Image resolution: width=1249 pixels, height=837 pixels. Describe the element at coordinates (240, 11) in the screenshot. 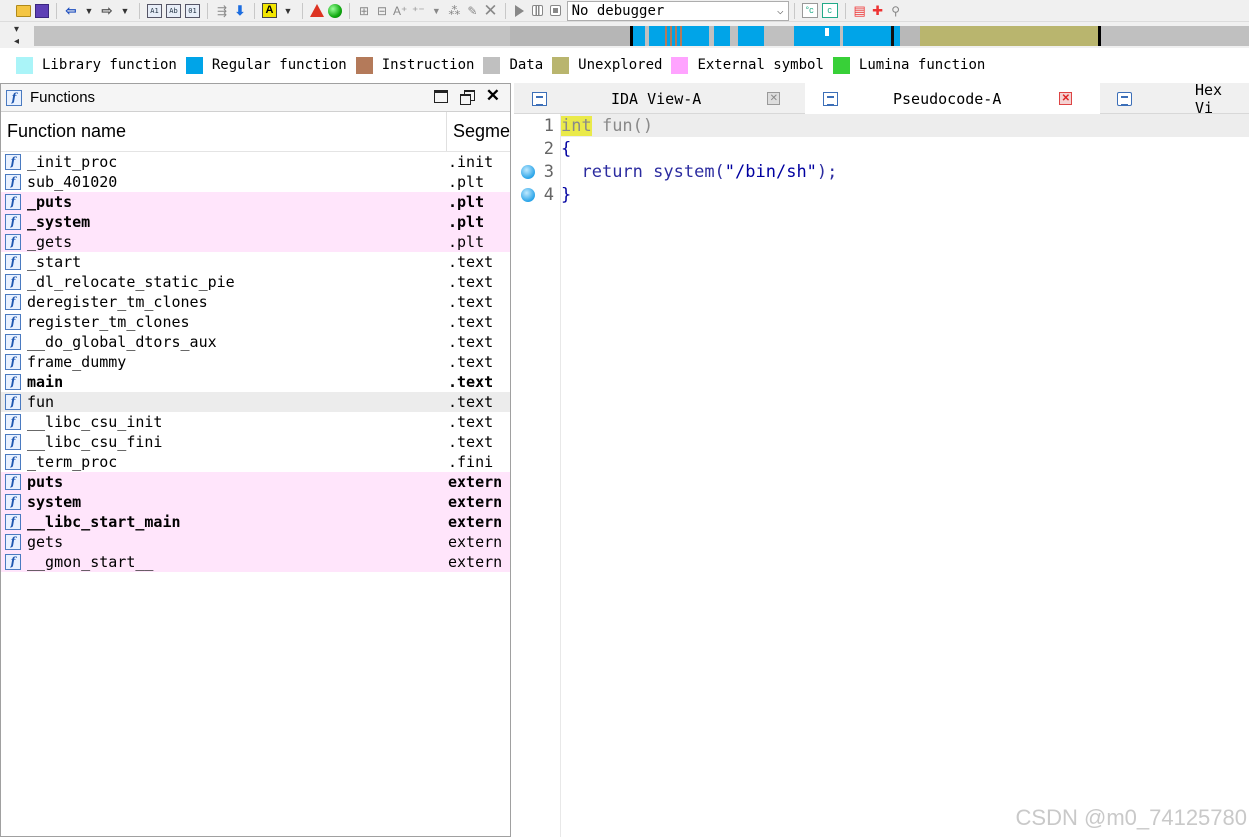

I see `jump-down-button: ⬇` at that location.